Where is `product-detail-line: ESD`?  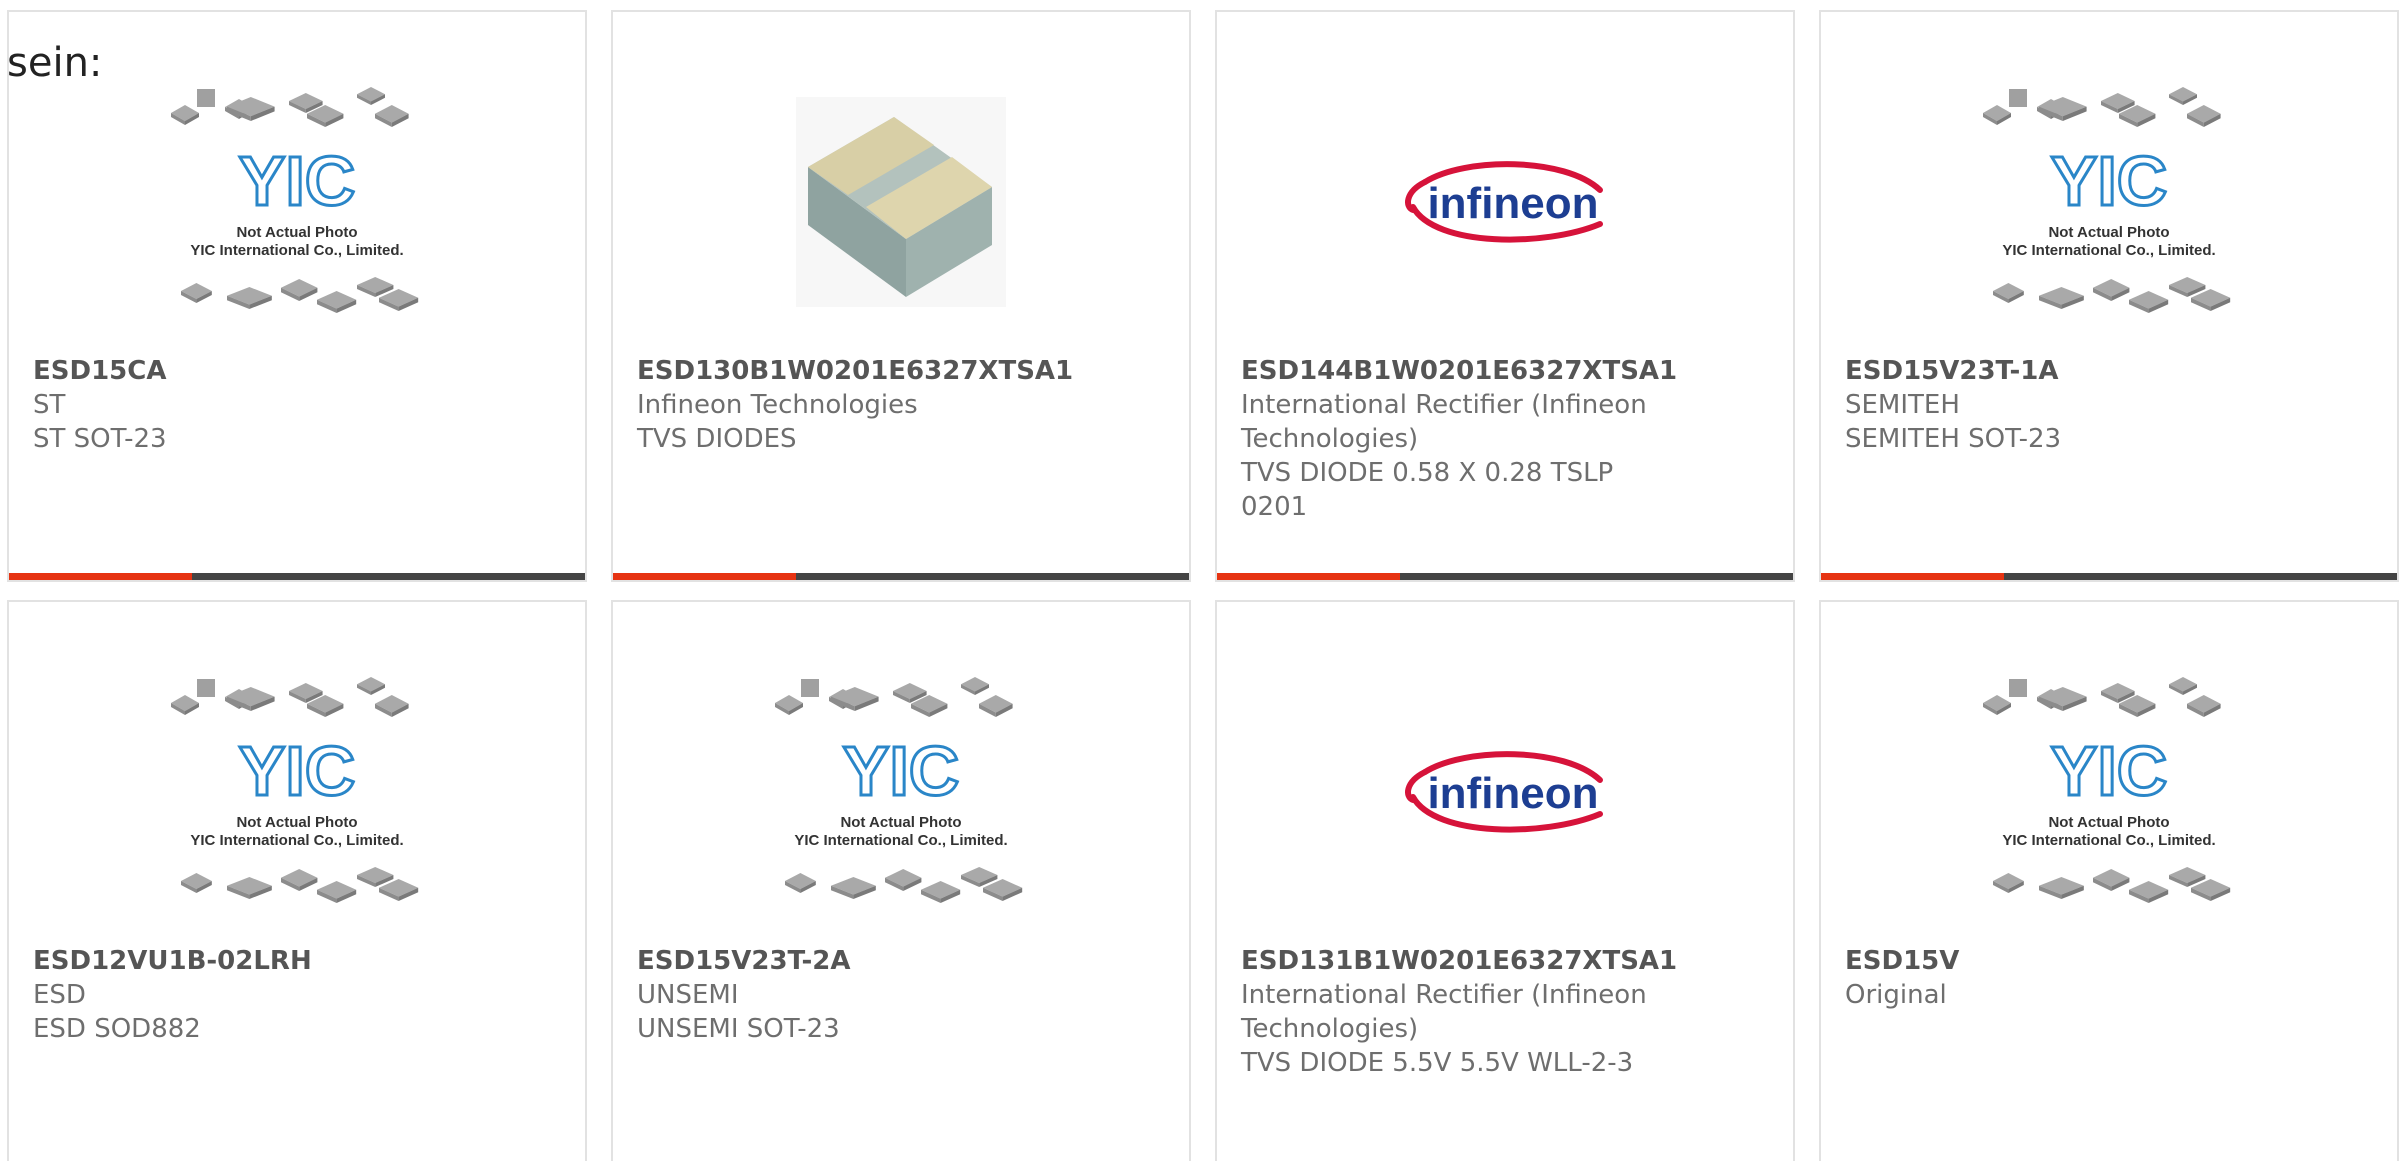 product-detail-line: ESD is located at coordinates (59, 995).